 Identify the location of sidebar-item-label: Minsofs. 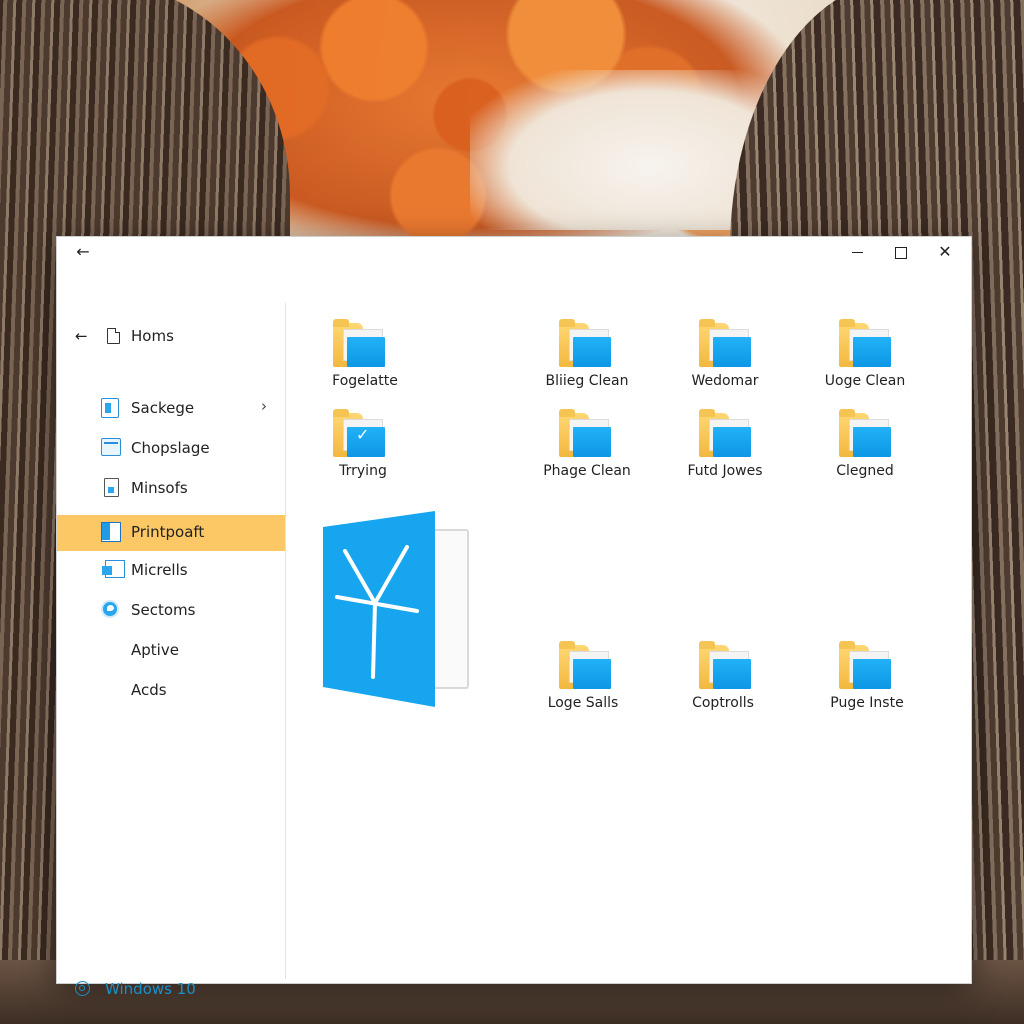
(159, 488).